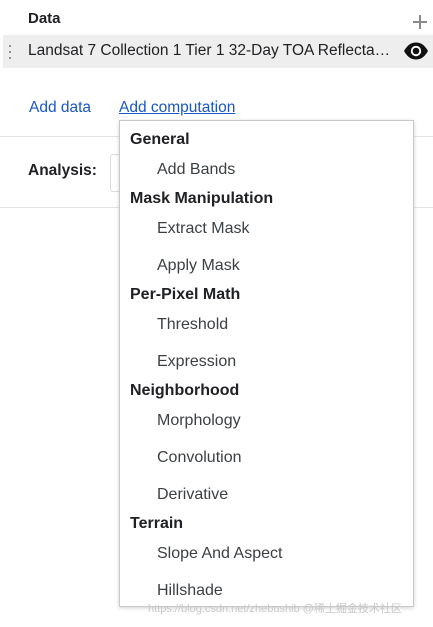 The image size is (433, 627). Describe the element at coordinates (192, 325) in the screenshot. I see `menu-item-threshold: Threshold` at that location.